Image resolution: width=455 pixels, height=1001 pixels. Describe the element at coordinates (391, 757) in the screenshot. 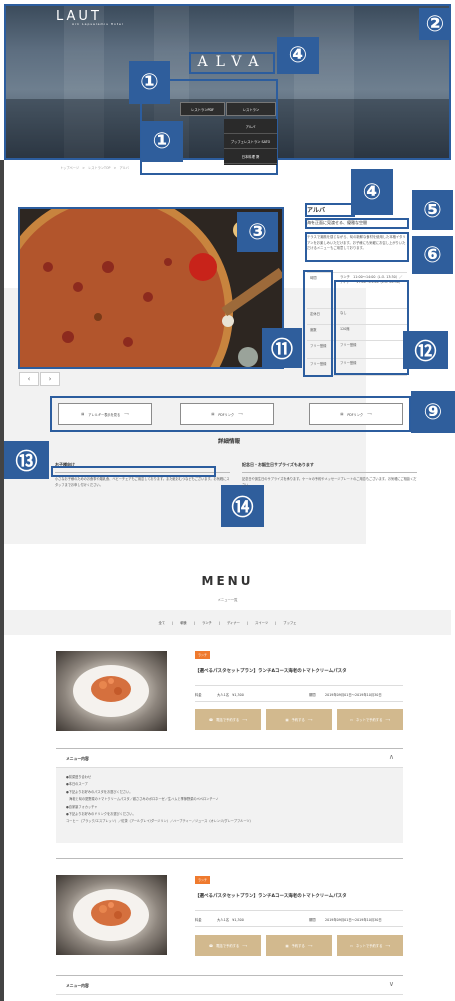

I see `chevron-up-icon: ∧` at that location.